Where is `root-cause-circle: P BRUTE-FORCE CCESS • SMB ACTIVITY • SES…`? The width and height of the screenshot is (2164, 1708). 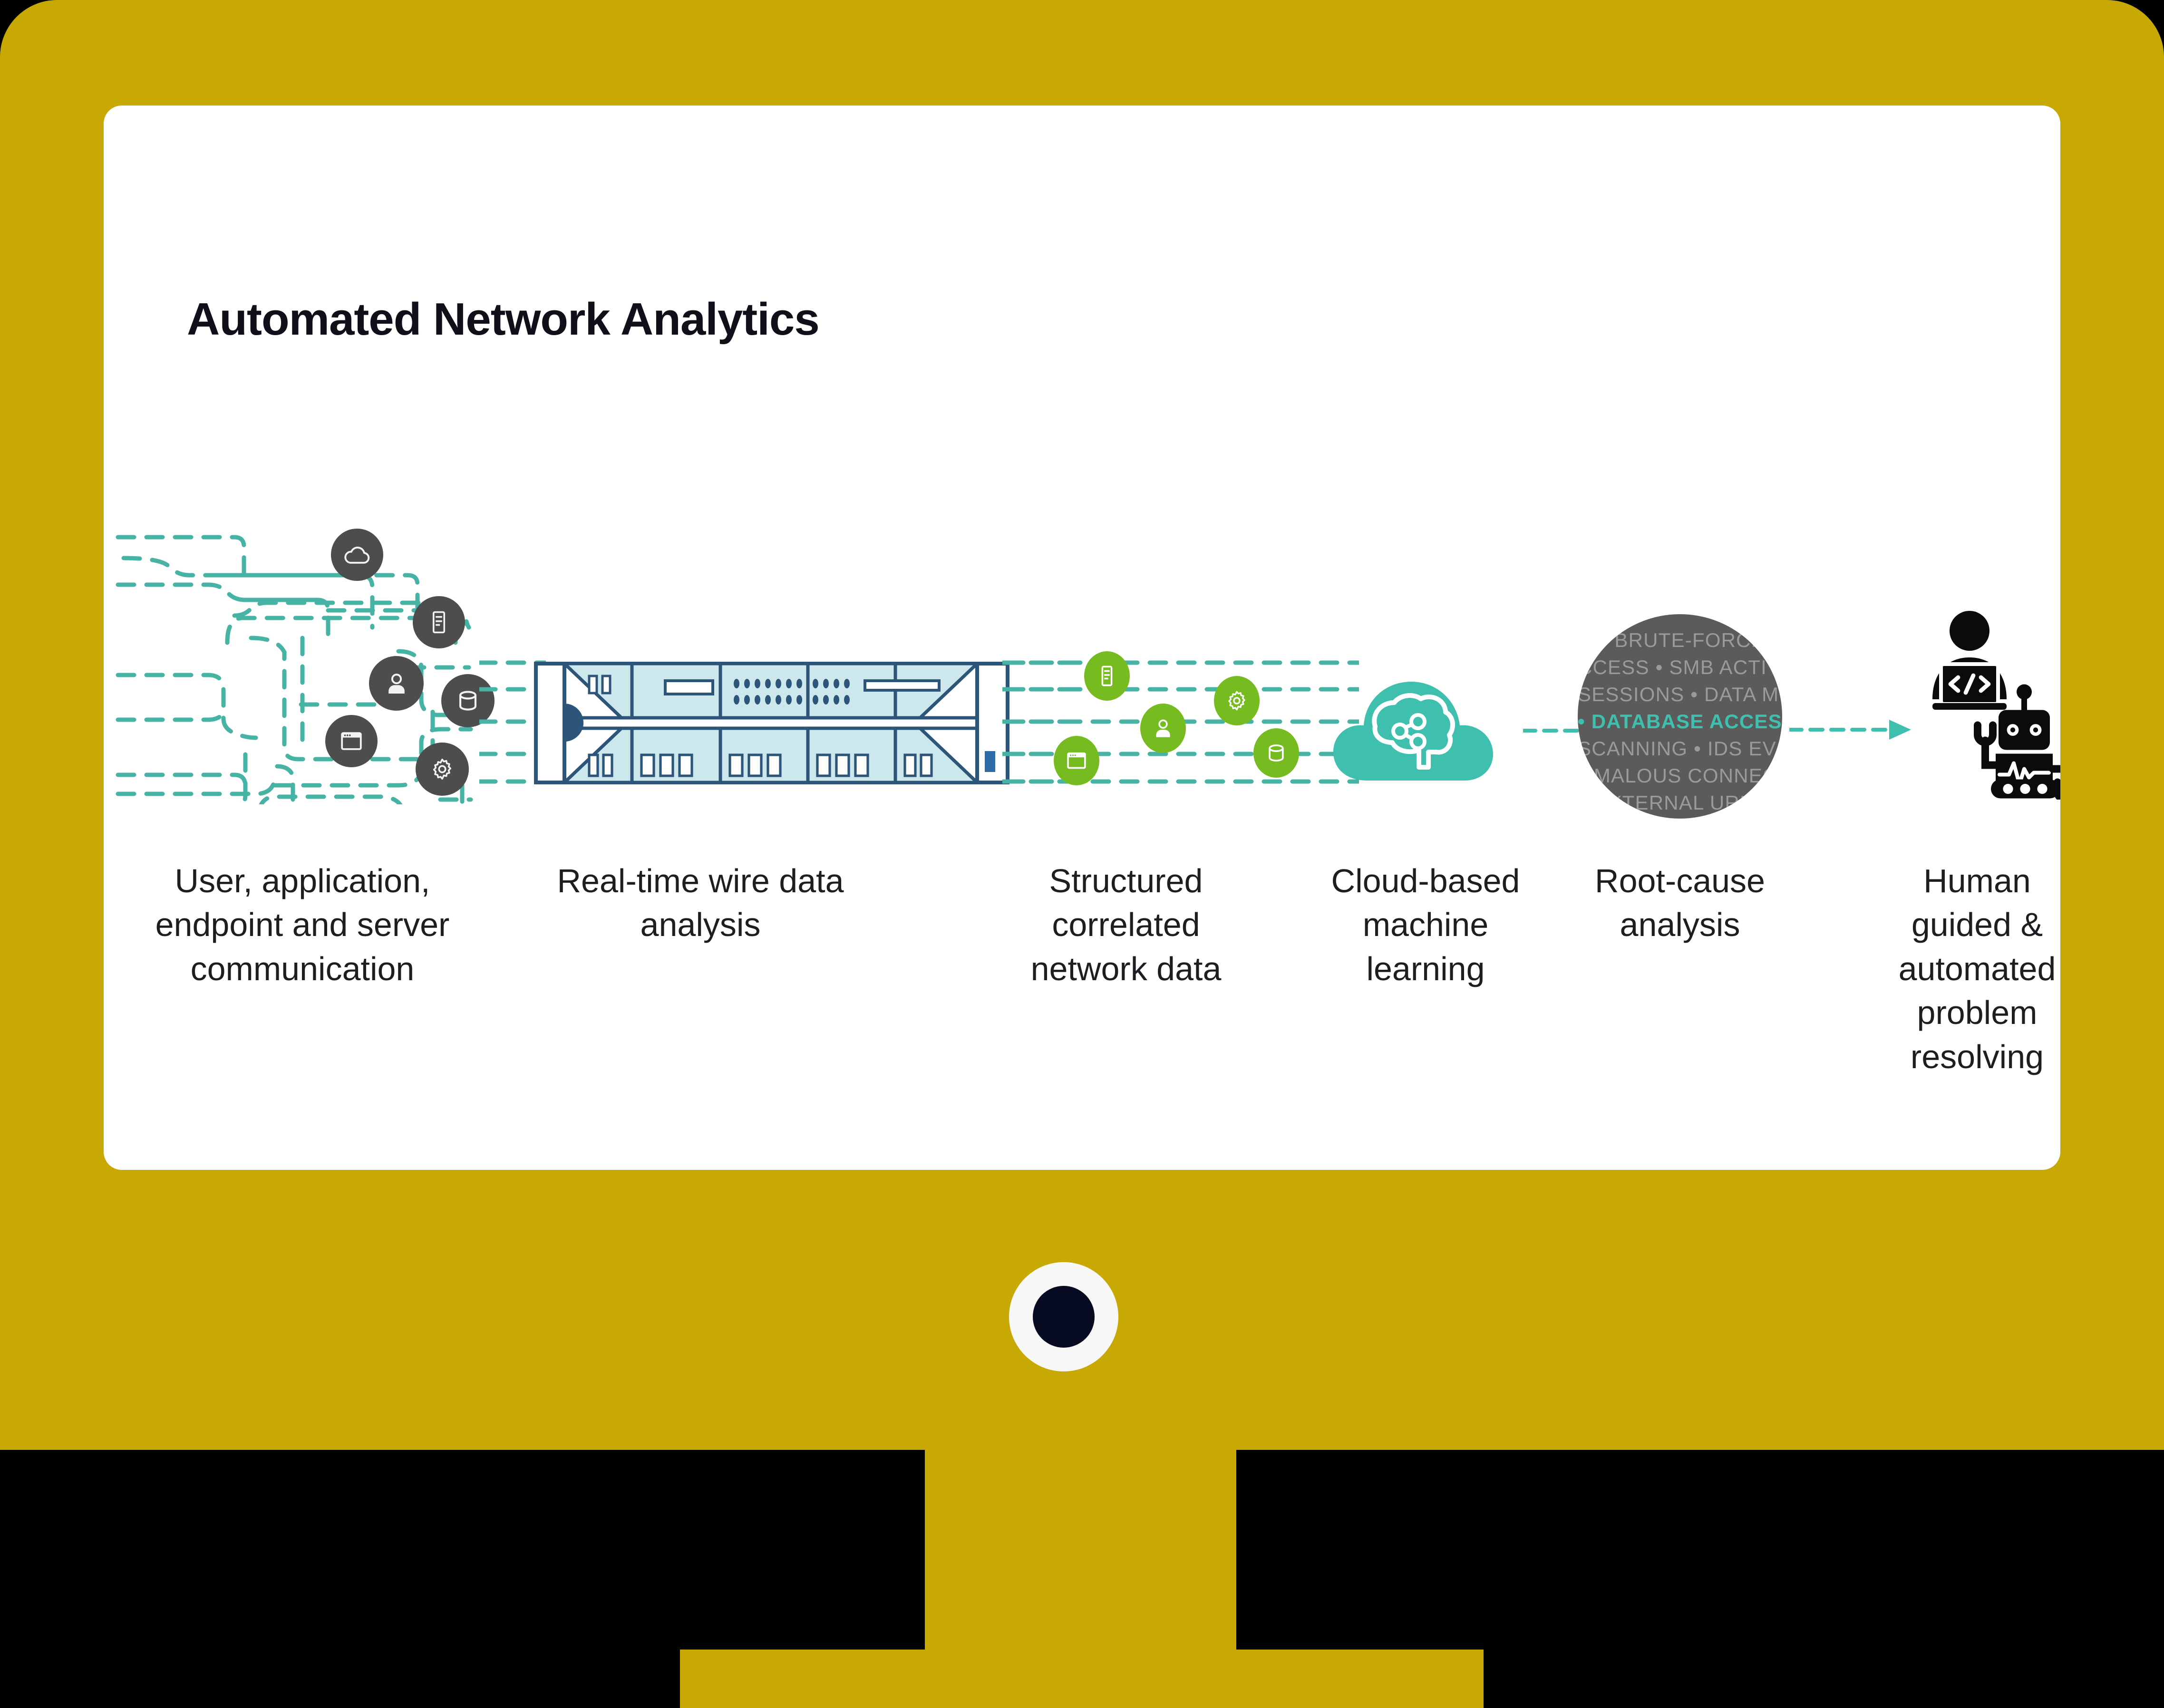 root-cause-circle: P BRUTE-FORCE CCESS • SMB ACTIVITY • SES… is located at coordinates (1680, 717).